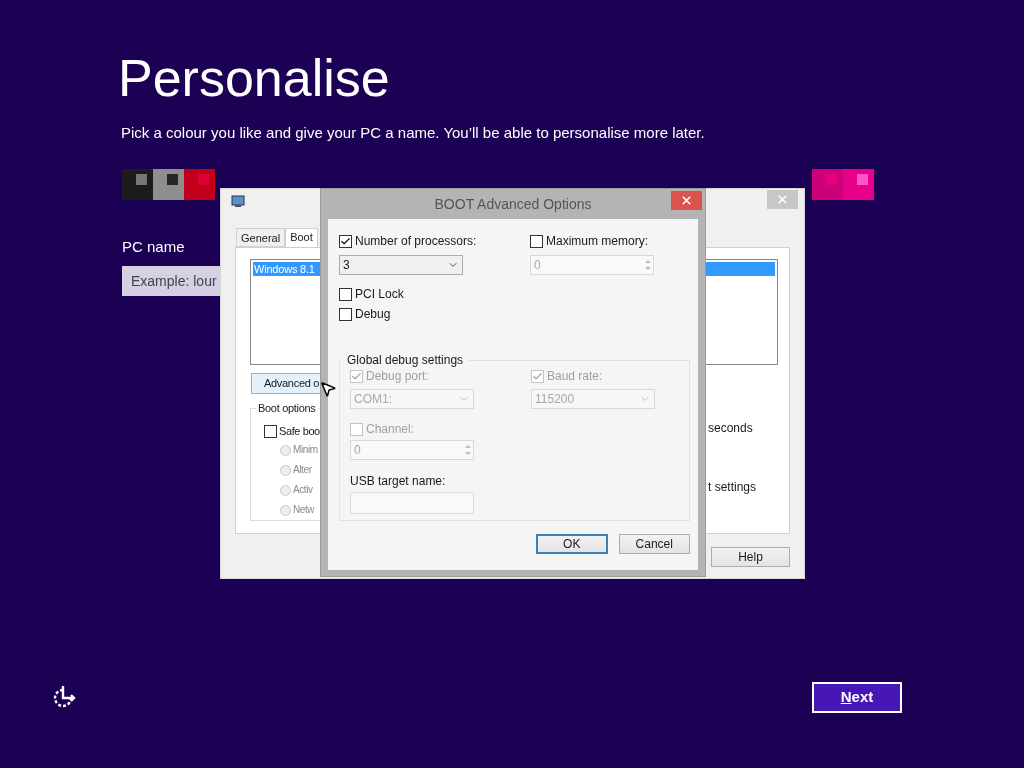  I want to click on tab: Boot, so click(301, 238).